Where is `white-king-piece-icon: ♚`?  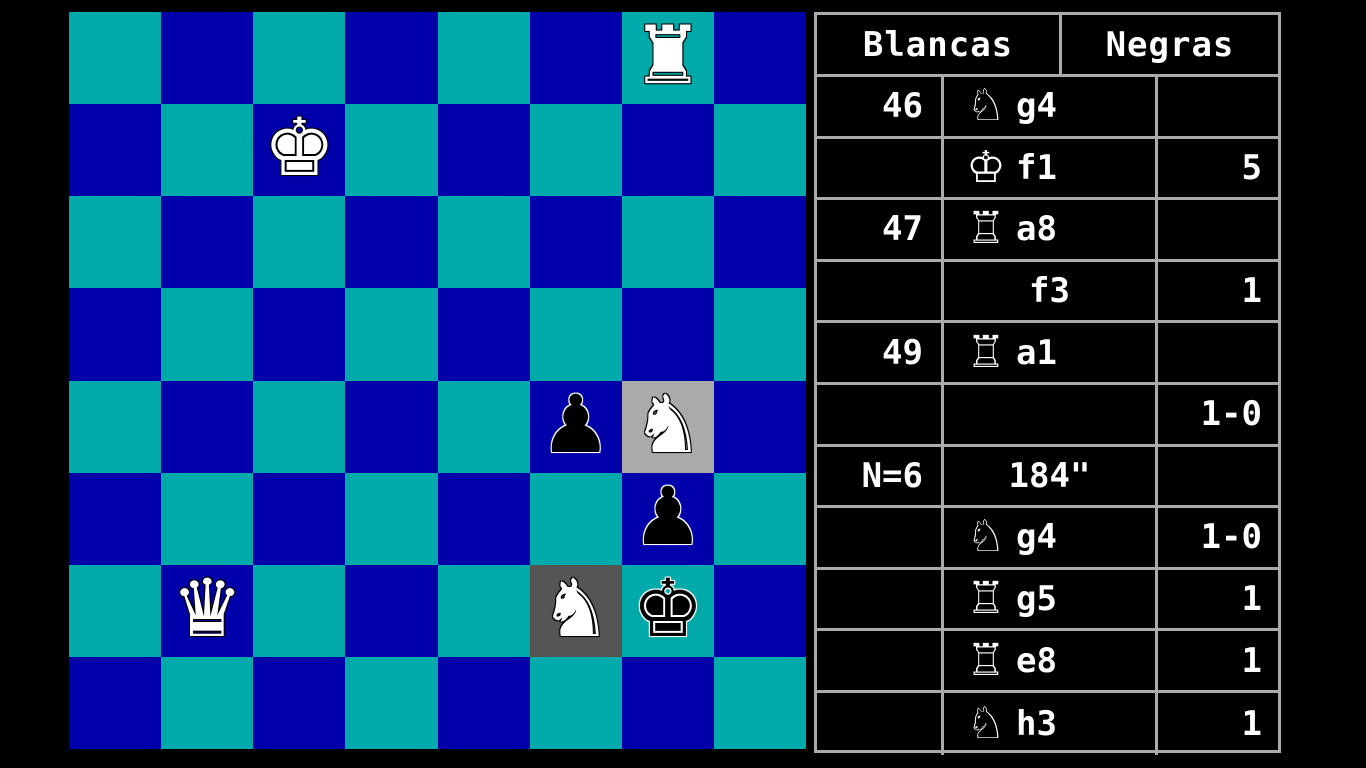 white-king-piece-icon: ♚ is located at coordinates (299, 148).